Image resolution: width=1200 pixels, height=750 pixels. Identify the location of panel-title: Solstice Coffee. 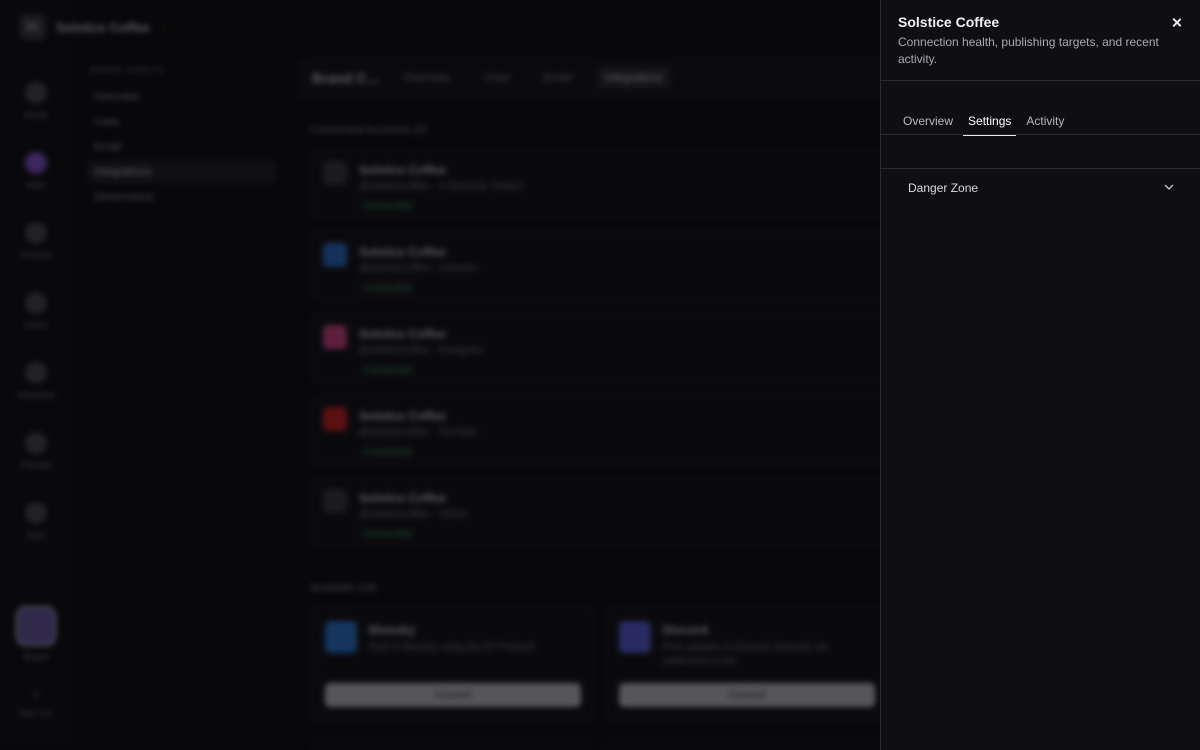
(949, 22).